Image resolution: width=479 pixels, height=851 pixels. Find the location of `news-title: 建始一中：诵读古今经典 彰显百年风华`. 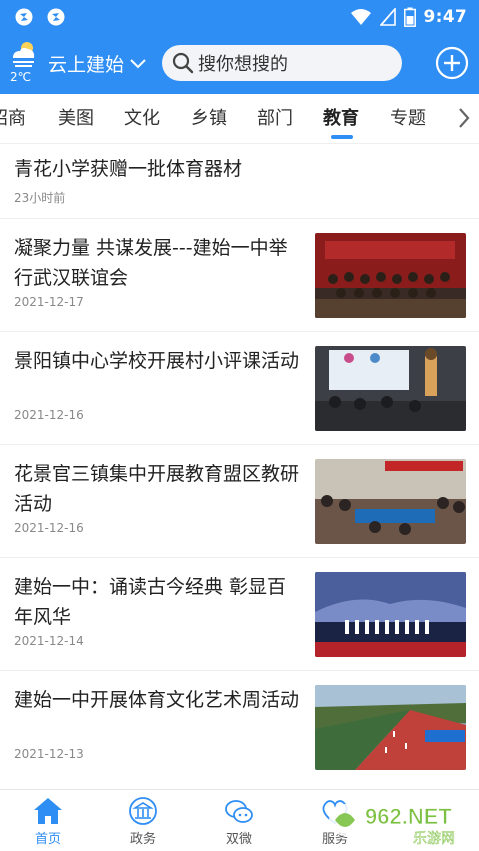

news-title: 建始一中：诵读古今经典 彰显百年风华 is located at coordinates (150, 602).